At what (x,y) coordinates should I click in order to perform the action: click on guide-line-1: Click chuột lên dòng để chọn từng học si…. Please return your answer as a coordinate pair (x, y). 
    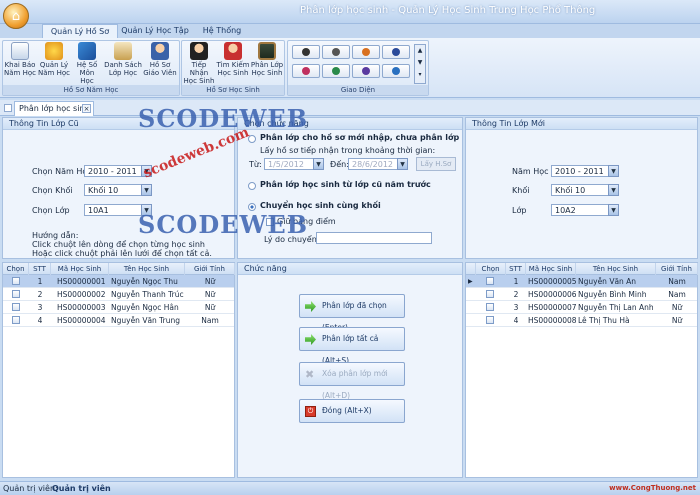
    Looking at the image, I should click on (118, 244).